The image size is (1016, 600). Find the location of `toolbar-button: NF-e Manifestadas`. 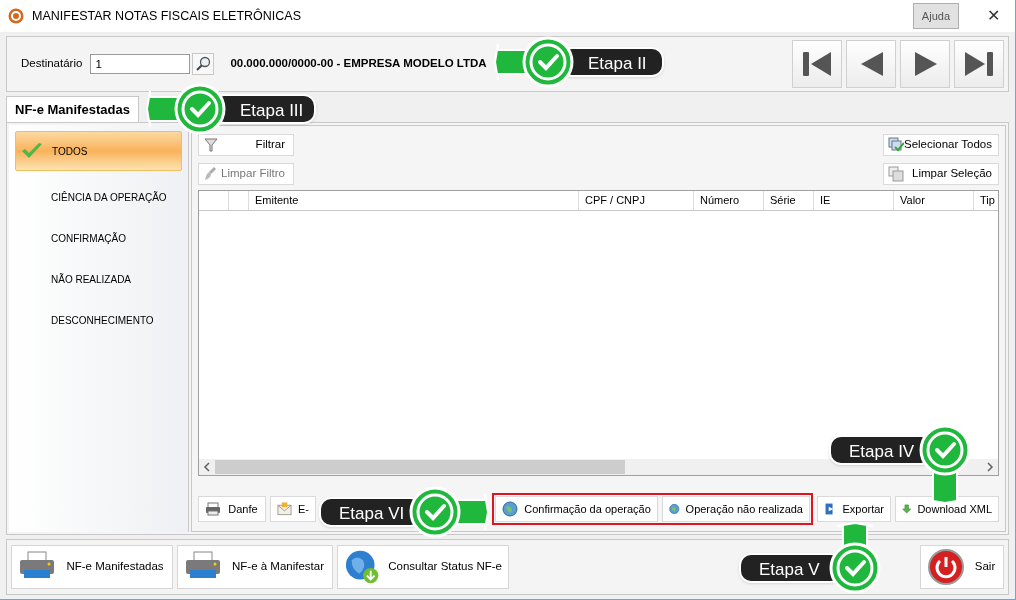

toolbar-button: NF-e Manifestadas is located at coordinates (92, 567).